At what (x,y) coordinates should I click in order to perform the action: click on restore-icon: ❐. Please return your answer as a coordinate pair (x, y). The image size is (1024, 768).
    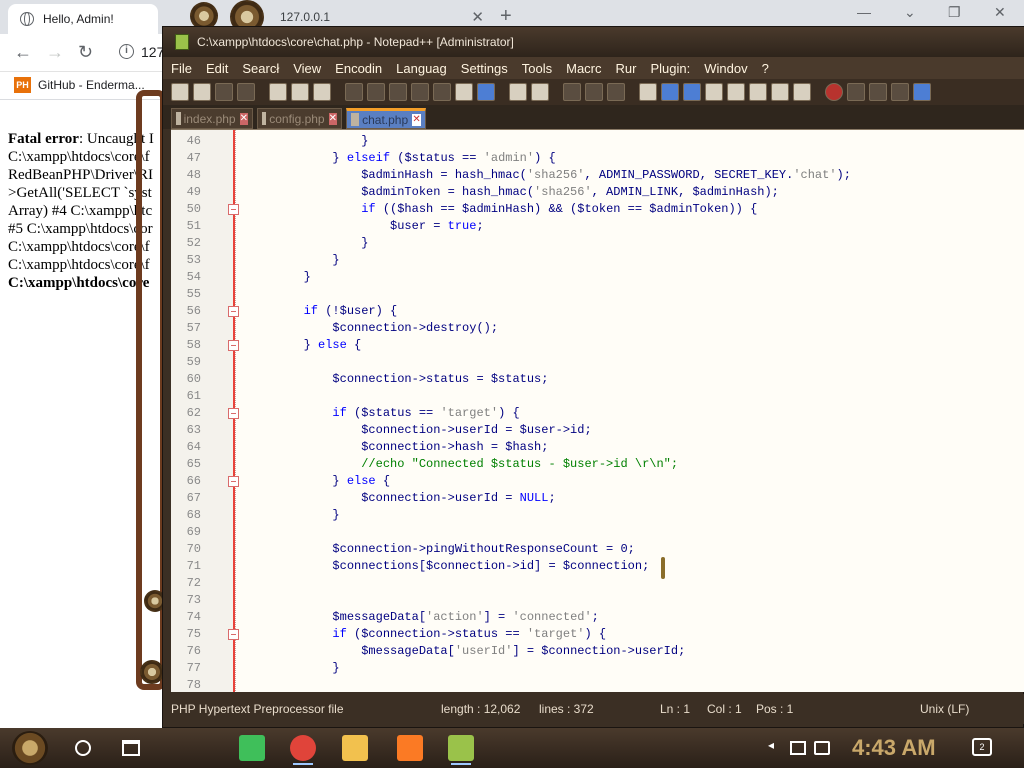
    Looking at the image, I should click on (954, 12).